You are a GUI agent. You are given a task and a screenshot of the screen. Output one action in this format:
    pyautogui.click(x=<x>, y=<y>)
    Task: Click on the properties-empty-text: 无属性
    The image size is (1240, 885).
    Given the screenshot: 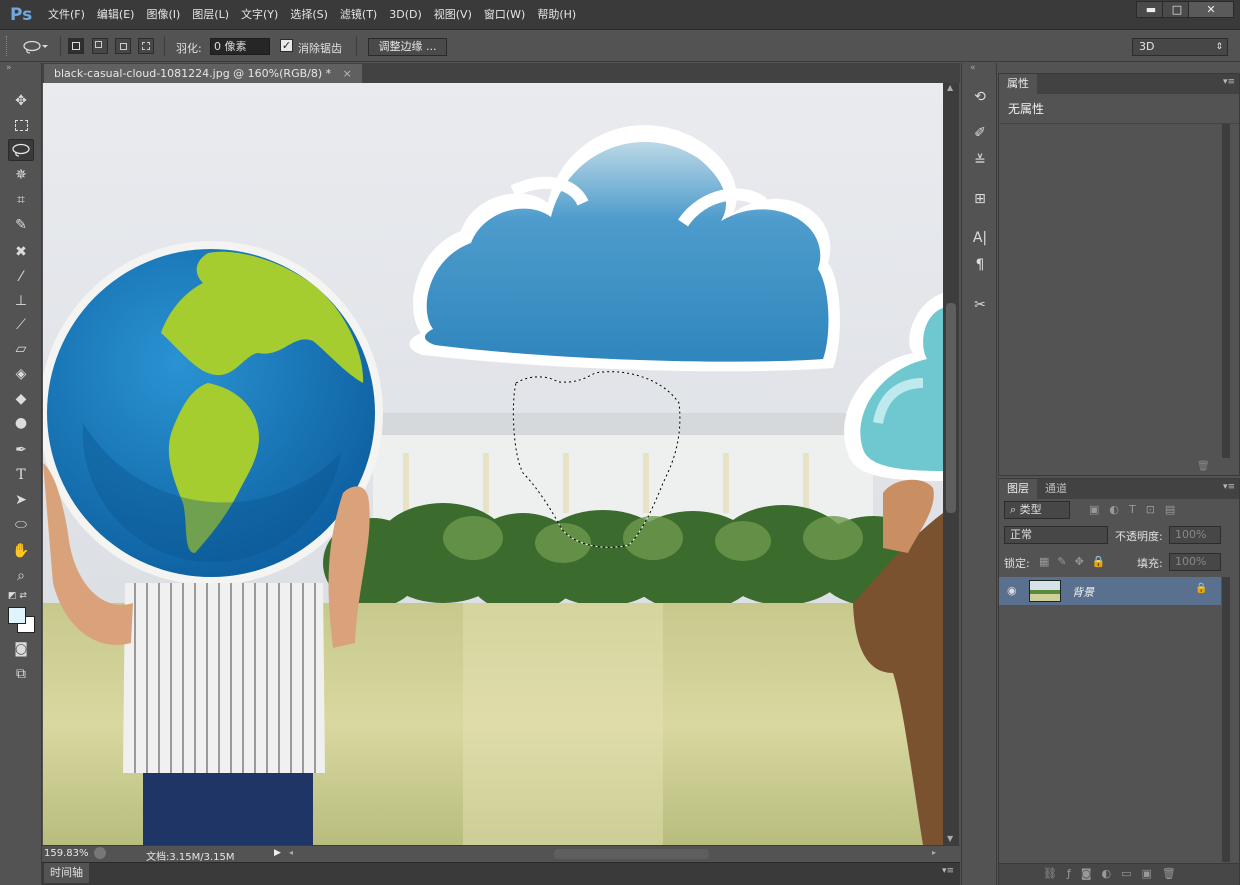 What is the action you would take?
    pyautogui.click(x=1026, y=109)
    